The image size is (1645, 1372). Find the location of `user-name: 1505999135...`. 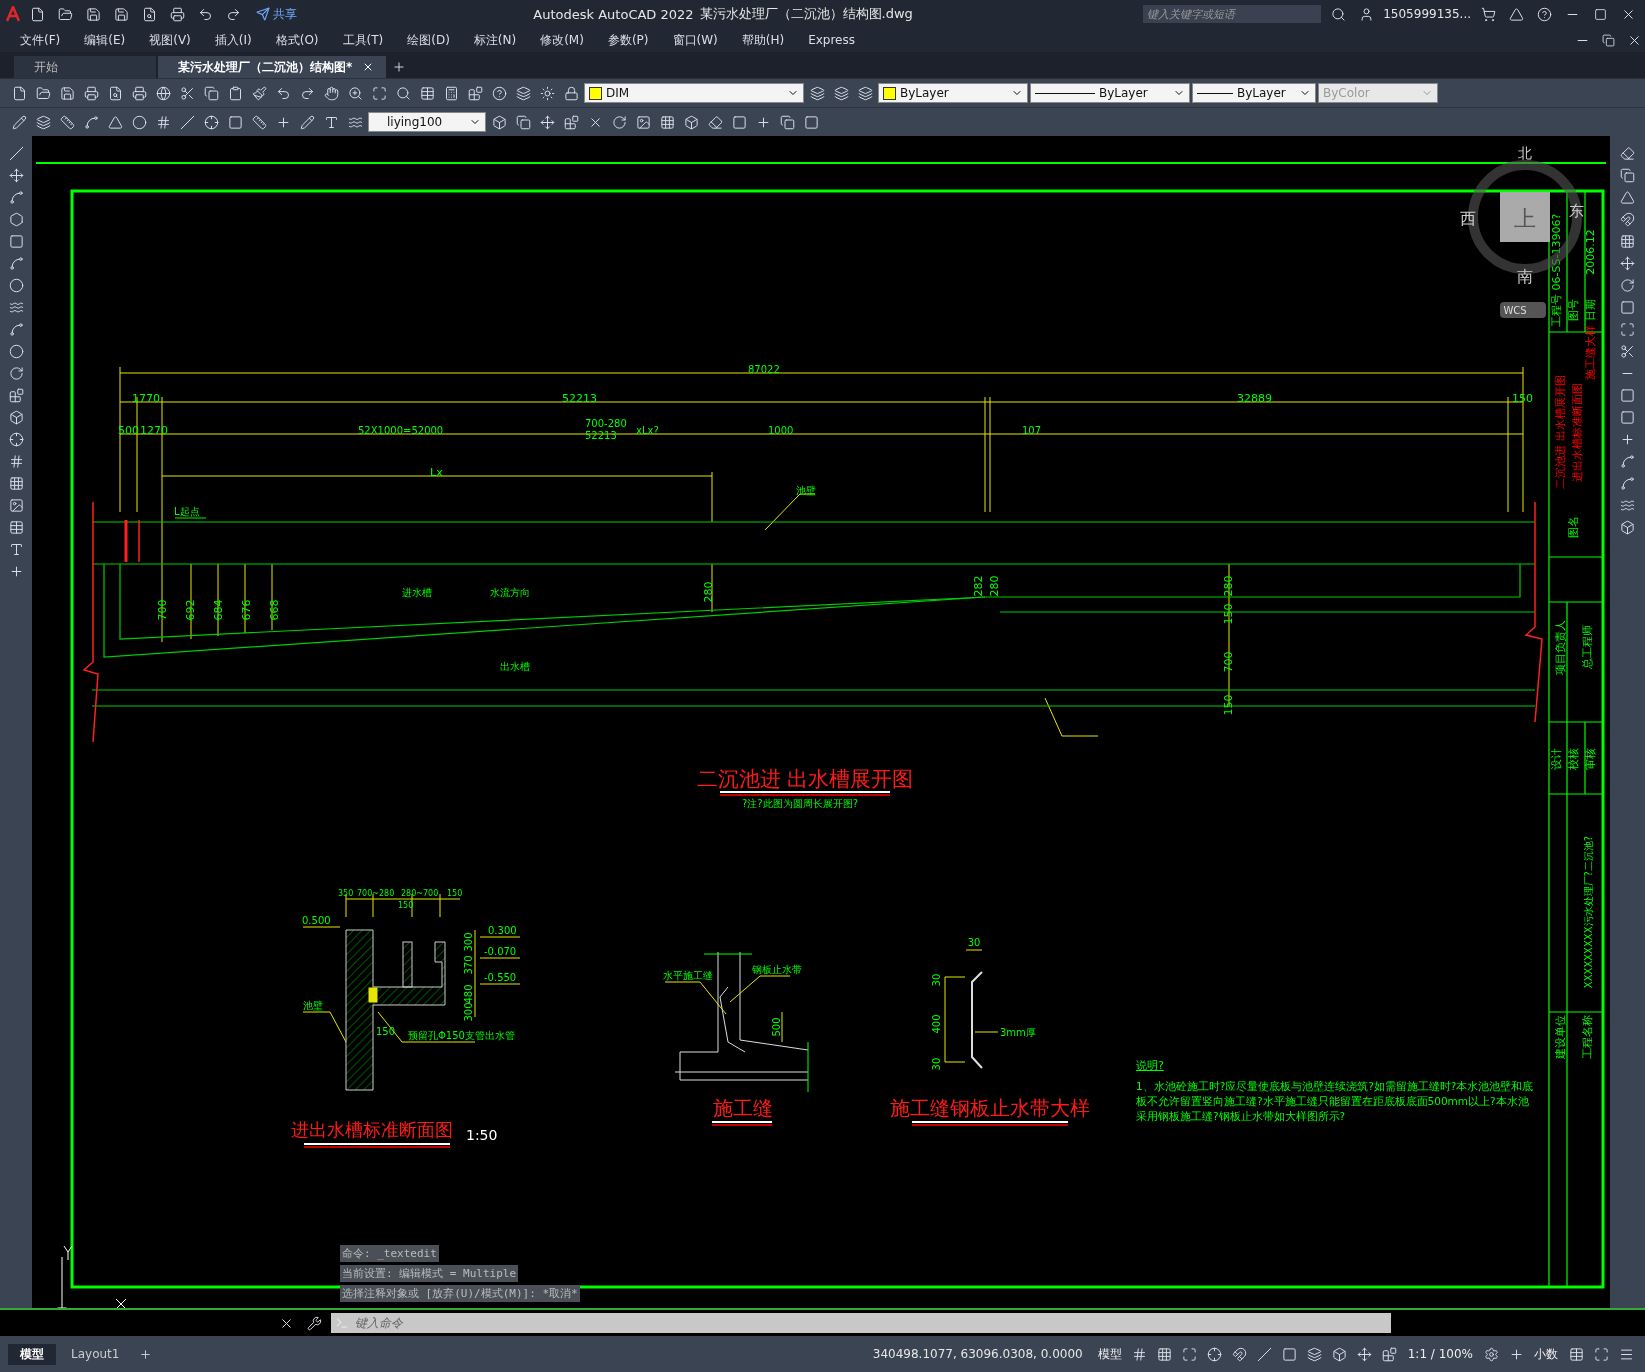

user-name: 1505999135... is located at coordinates (1427, 14).